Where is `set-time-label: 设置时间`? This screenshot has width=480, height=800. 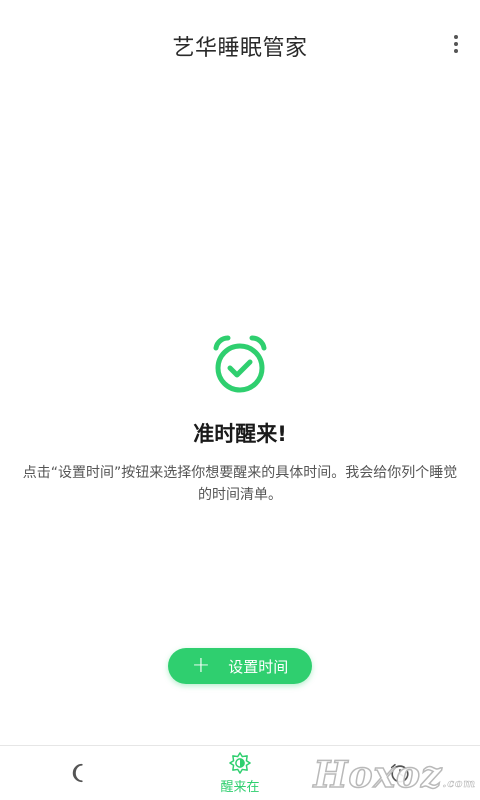
set-time-label: 设置时间 is located at coordinates (258, 666).